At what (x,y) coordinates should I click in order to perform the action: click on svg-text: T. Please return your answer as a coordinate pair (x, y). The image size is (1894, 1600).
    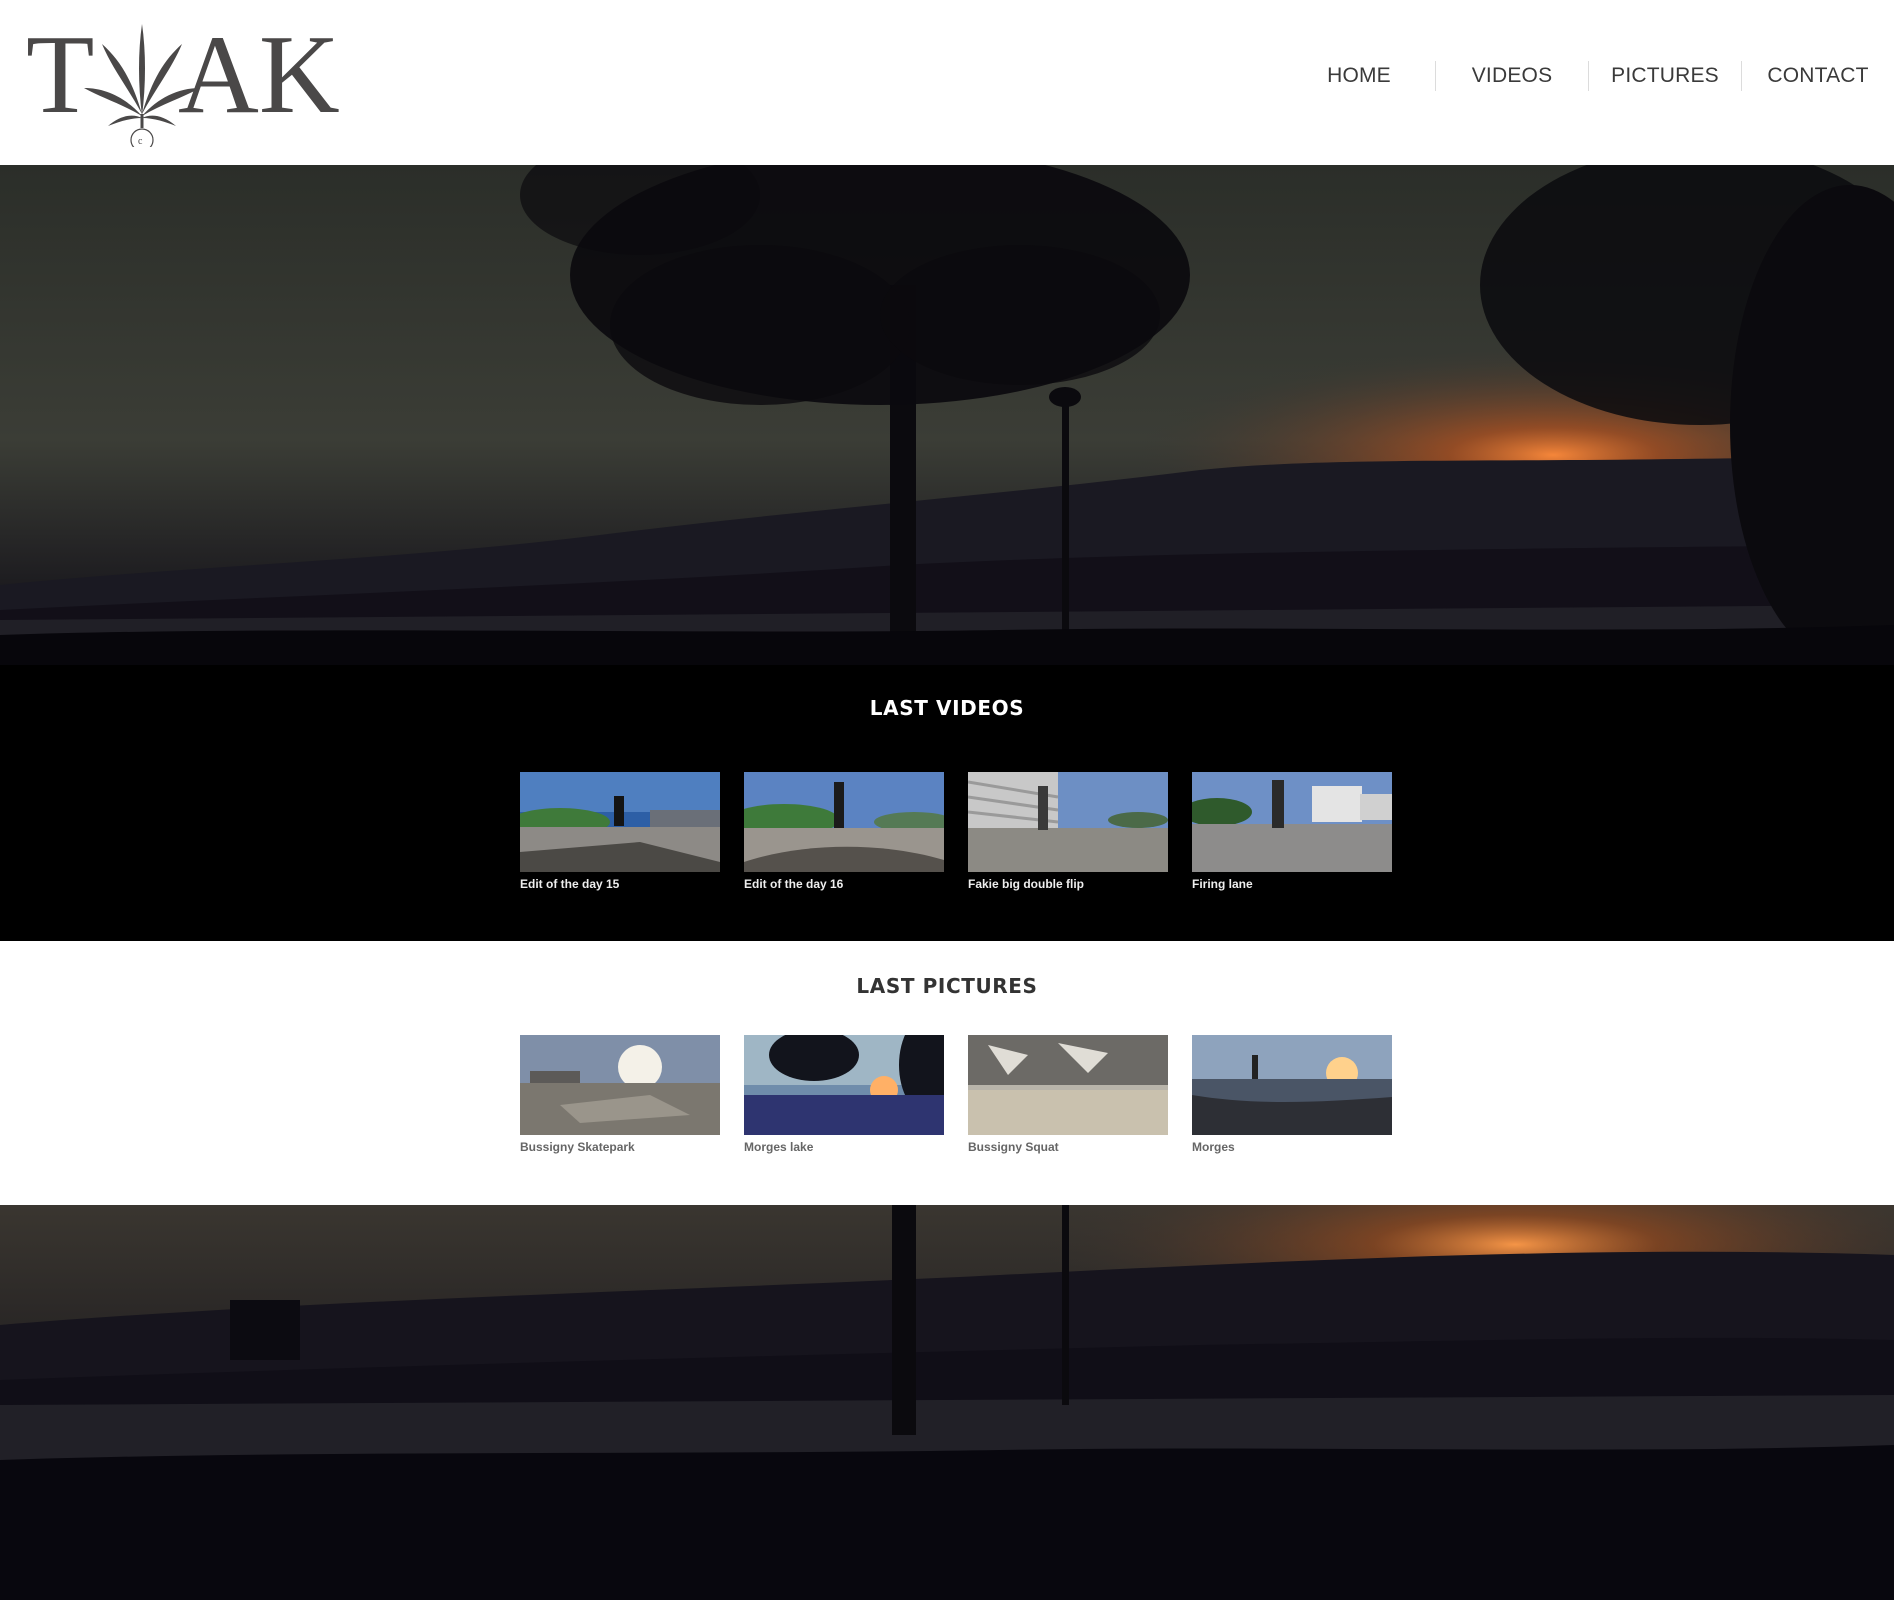
    Looking at the image, I should click on (60, 75).